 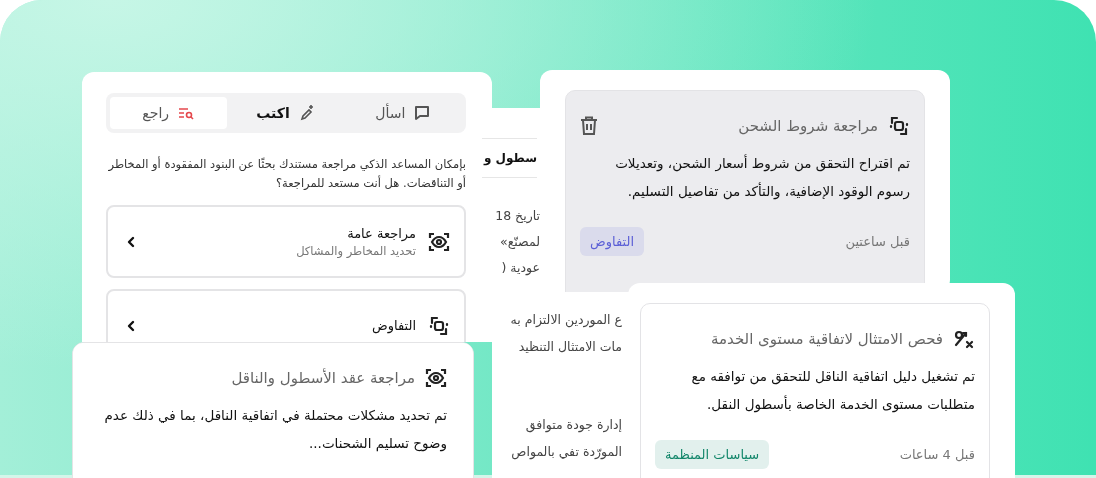 I want to click on document-text: مات الامتثال التنظيد, so click(x=569, y=346).